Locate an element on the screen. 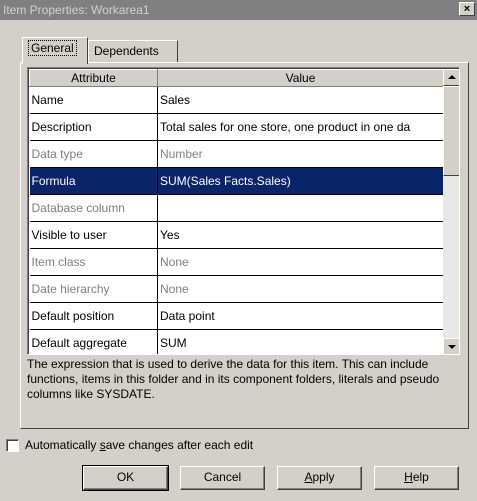 The image size is (477, 501). attribute-cell: Description is located at coordinates (93, 127).